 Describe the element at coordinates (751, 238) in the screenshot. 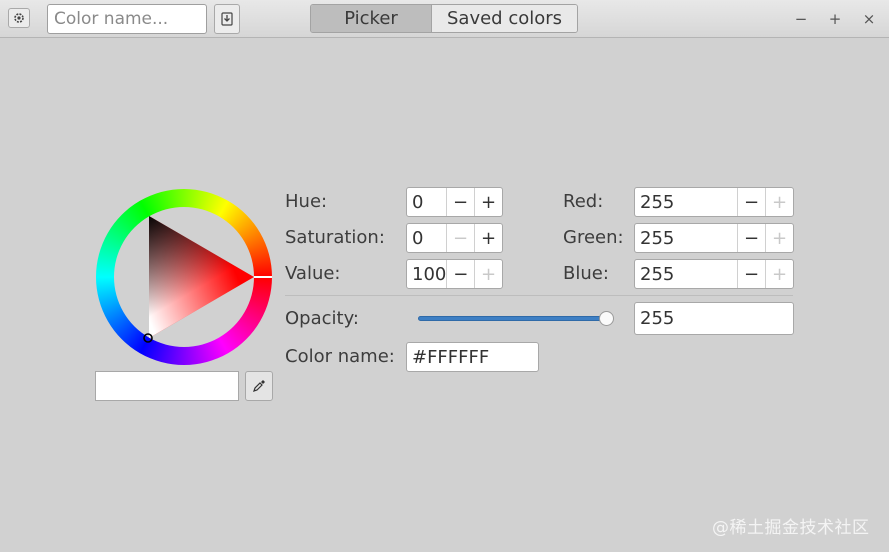

I see `green-decrement-button: −` at that location.